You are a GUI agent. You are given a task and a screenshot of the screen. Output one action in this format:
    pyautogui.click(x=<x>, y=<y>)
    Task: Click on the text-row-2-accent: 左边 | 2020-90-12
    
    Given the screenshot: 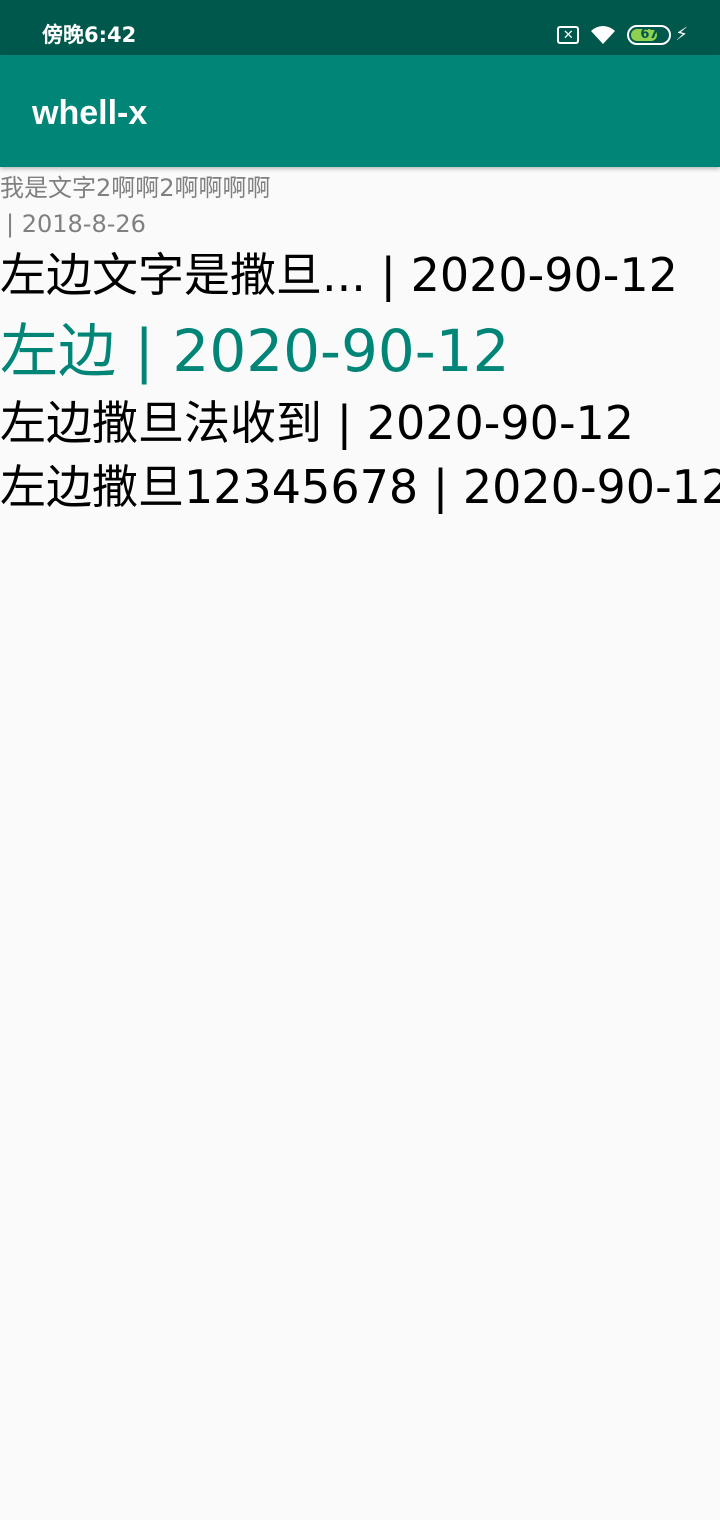 What is the action you would take?
    pyautogui.click(x=255, y=351)
    